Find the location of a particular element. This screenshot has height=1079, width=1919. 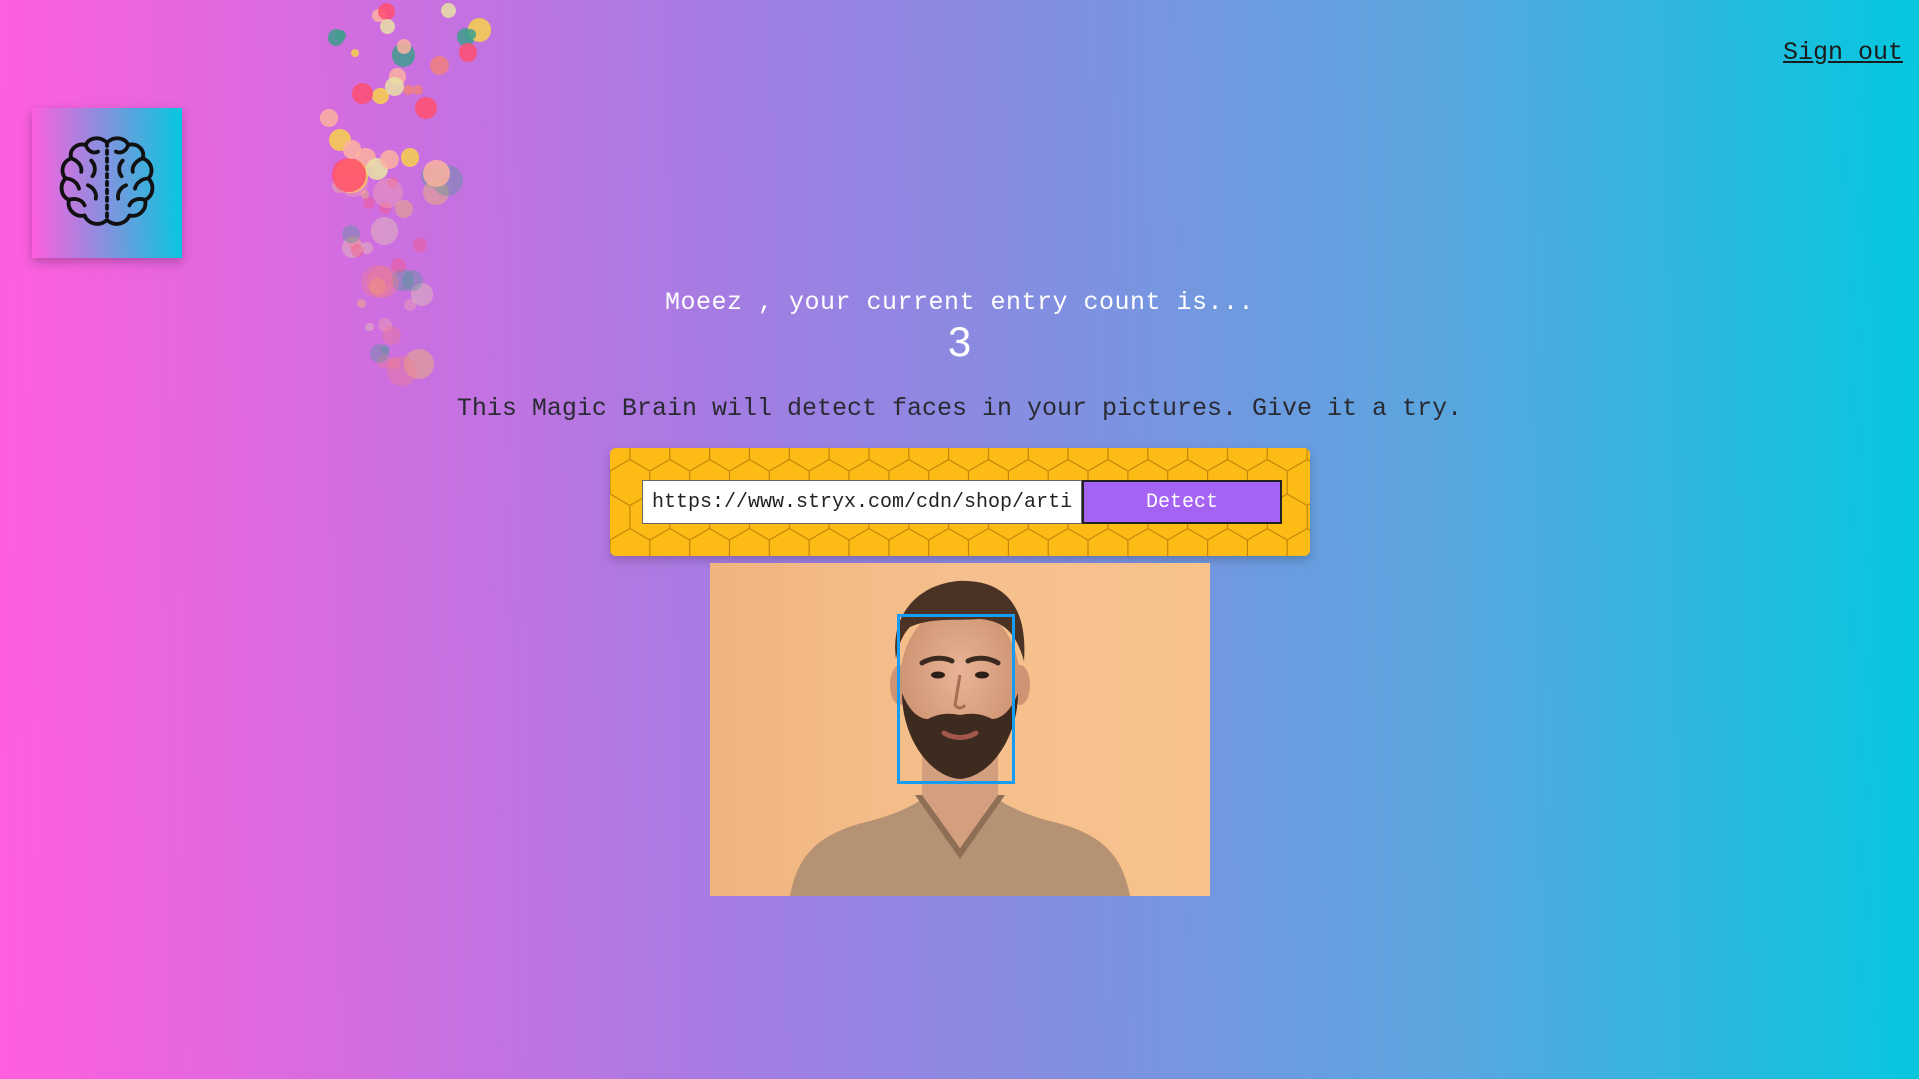

image-link-form: Detect is located at coordinates (960, 502).